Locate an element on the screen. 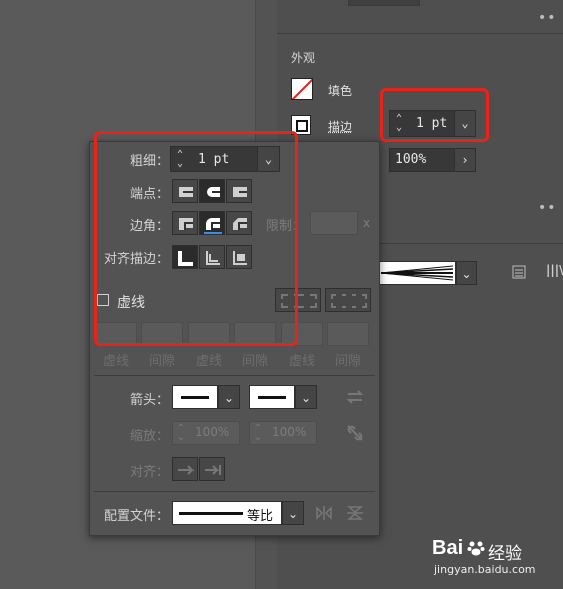  start-arrowhead-chevron-icon: ⌄ is located at coordinates (229, 397).